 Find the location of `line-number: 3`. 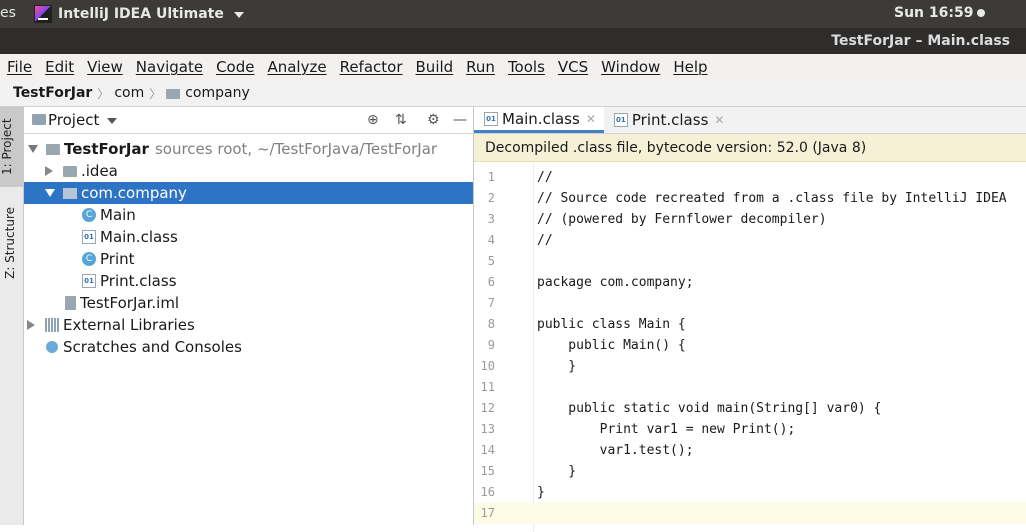

line-number: 3 is located at coordinates (491, 219).